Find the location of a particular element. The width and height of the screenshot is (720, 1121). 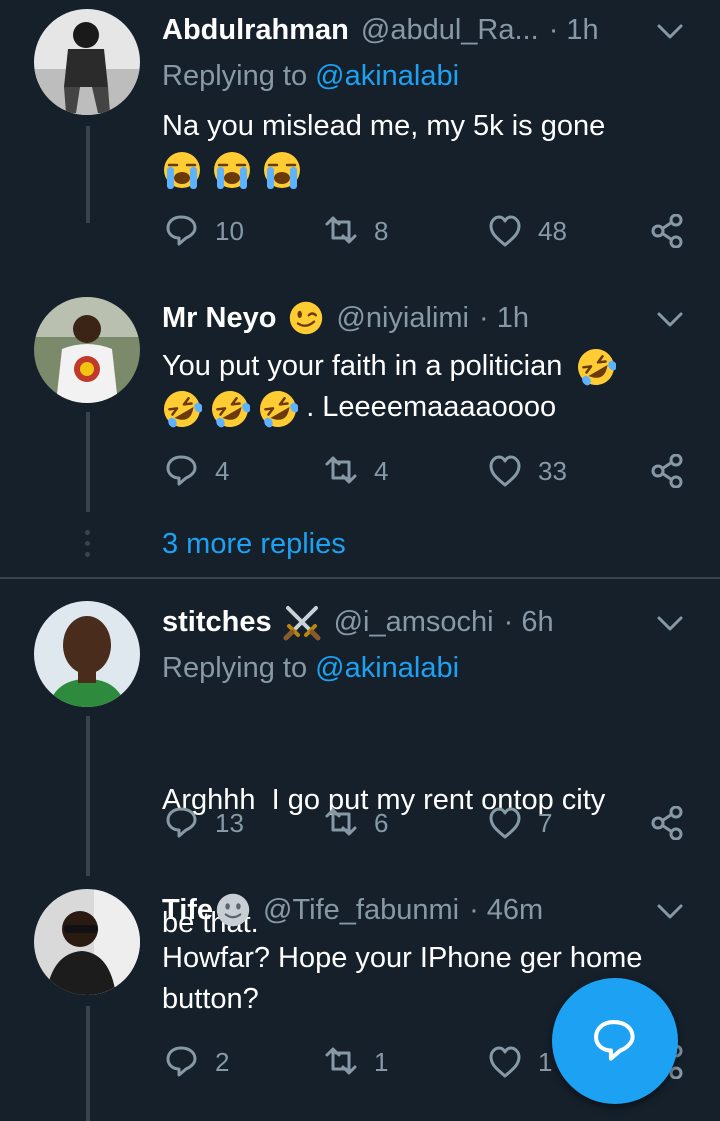

retweet-button: 8 is located at coordinates (356, 231).